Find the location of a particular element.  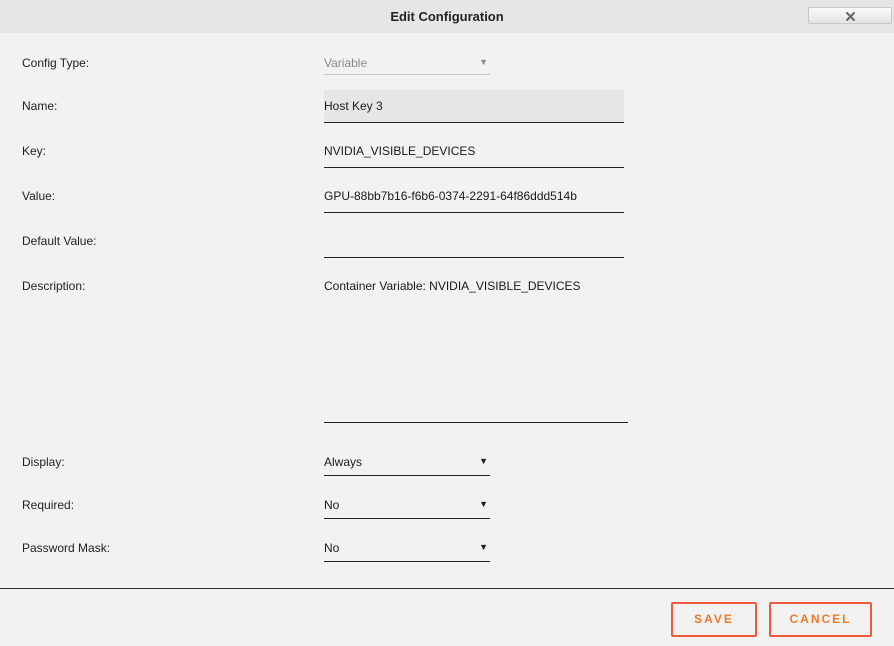

required-value: No is located at coordinates (332, 505).